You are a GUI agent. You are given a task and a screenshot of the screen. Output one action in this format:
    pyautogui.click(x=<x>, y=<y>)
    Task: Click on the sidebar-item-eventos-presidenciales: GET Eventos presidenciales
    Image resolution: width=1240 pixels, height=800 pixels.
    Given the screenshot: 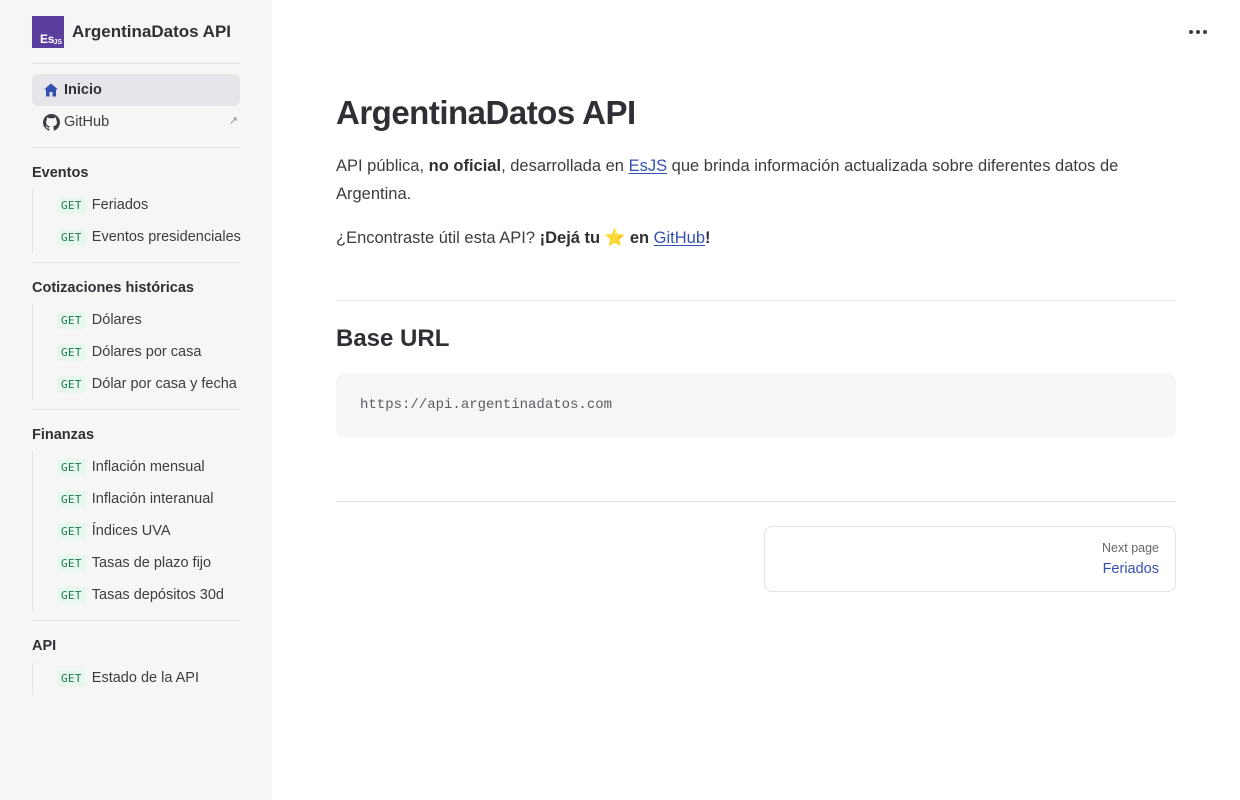 What is the action you would take?
    pyautogui.click(x=149, y=237)
    